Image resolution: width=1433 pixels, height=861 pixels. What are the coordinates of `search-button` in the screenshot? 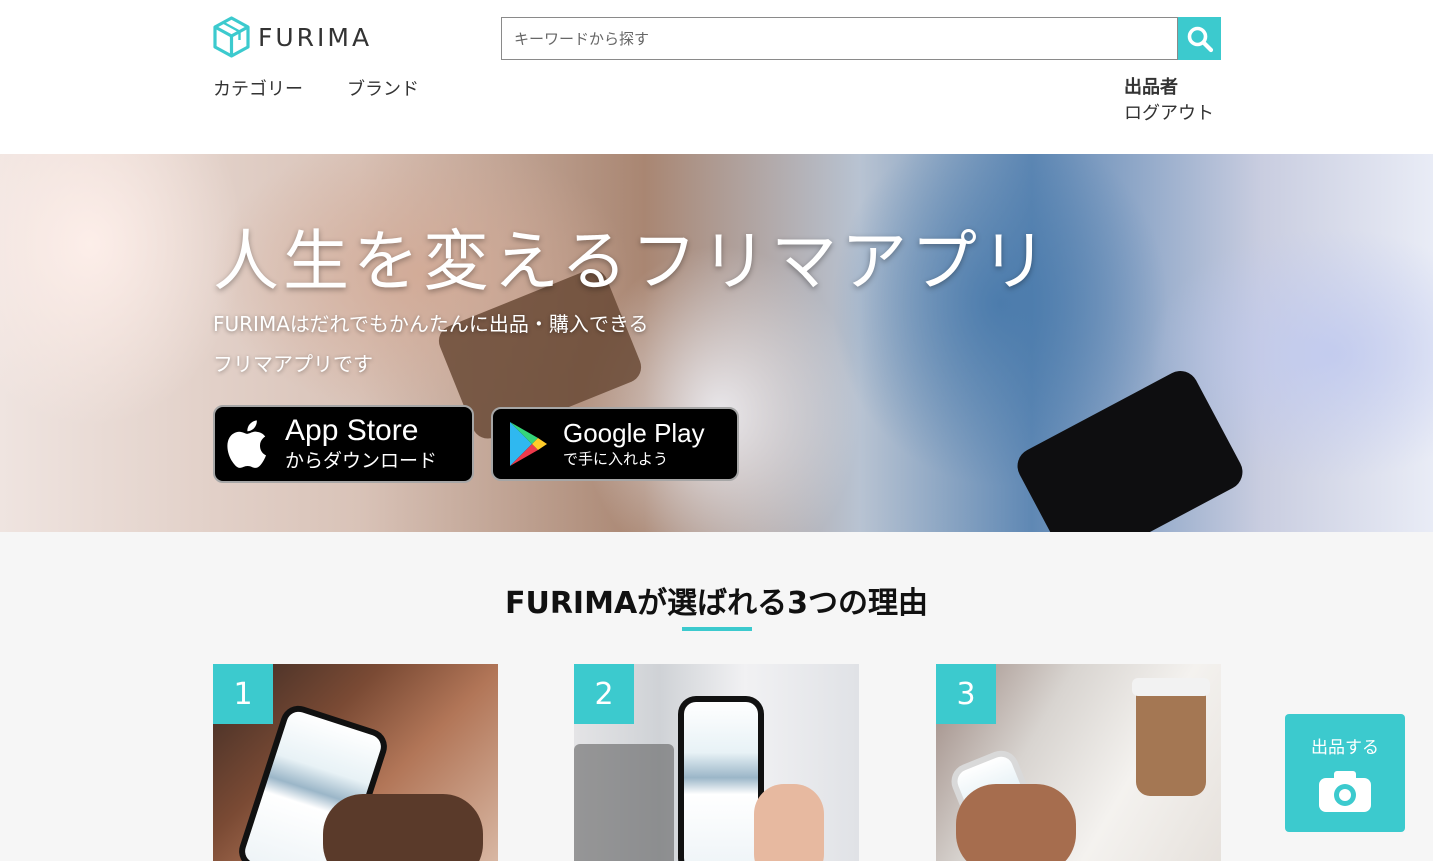 It's located at (1199, 38).